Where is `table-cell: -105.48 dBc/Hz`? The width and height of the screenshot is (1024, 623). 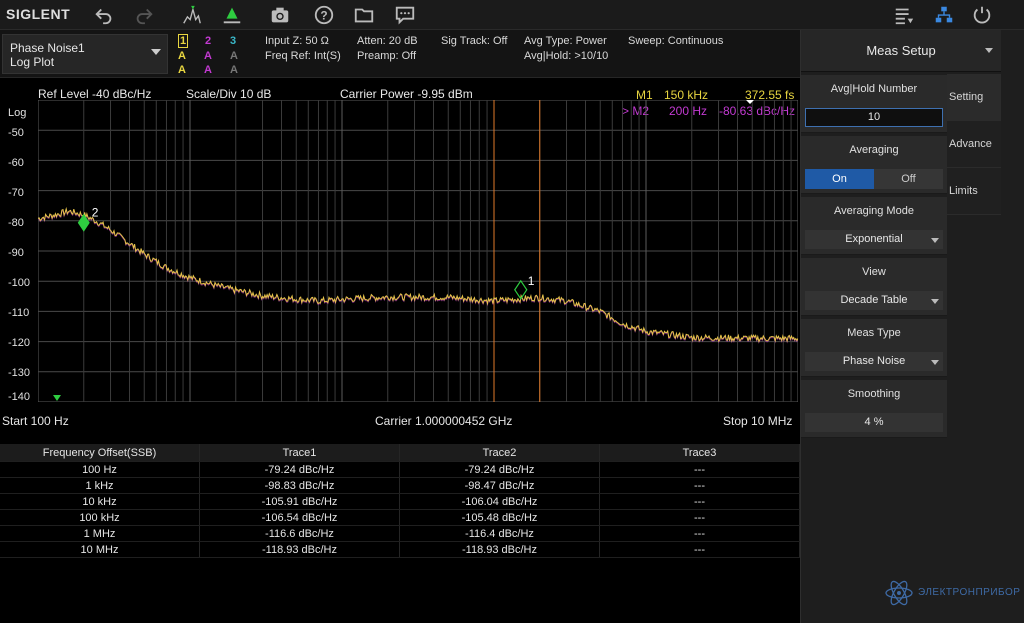
table-cell: -105.48 dBc/Hz is located at coordinates (500, 517).